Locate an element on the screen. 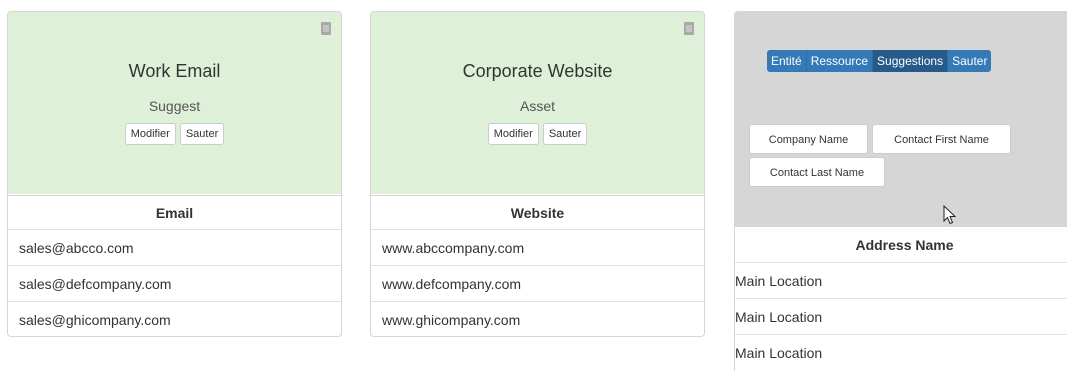  tab-sauter: Sauter is located at coordinates (970, 61).